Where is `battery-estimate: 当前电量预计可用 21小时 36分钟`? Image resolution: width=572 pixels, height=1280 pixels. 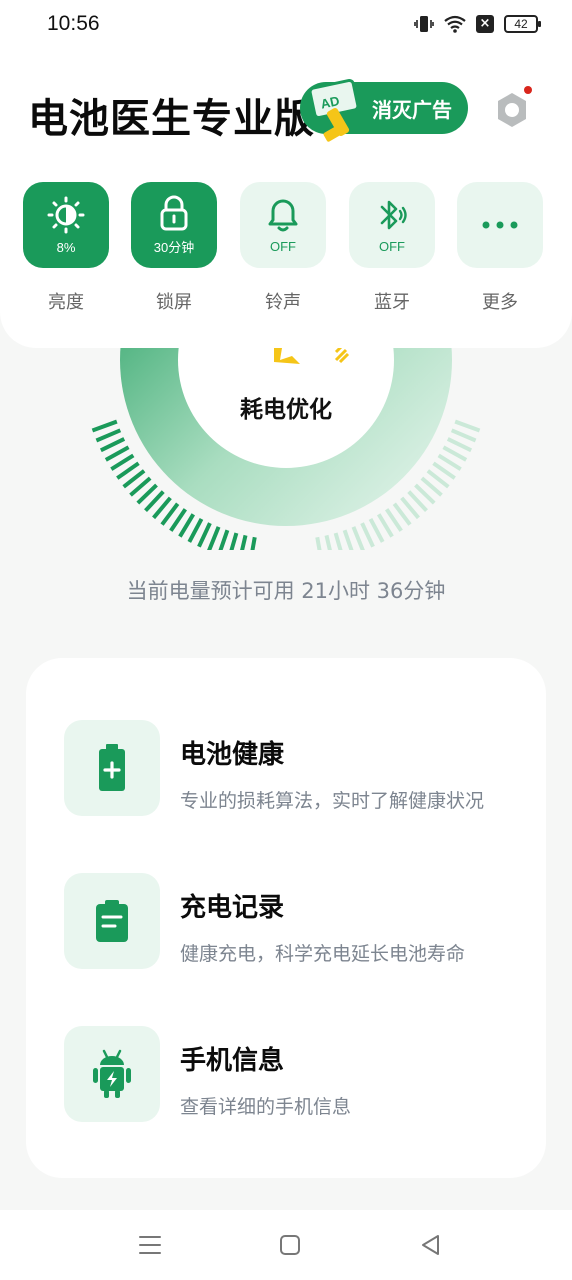 battery-estimate: 当前电量预计可用 21小时 36分钟 is located at coordinates (286, 591).